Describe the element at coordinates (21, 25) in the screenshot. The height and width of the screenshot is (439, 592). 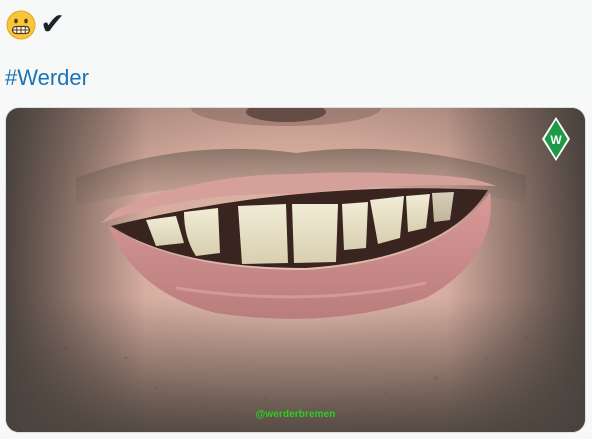
I see `grimacing-face-icon` at that location.